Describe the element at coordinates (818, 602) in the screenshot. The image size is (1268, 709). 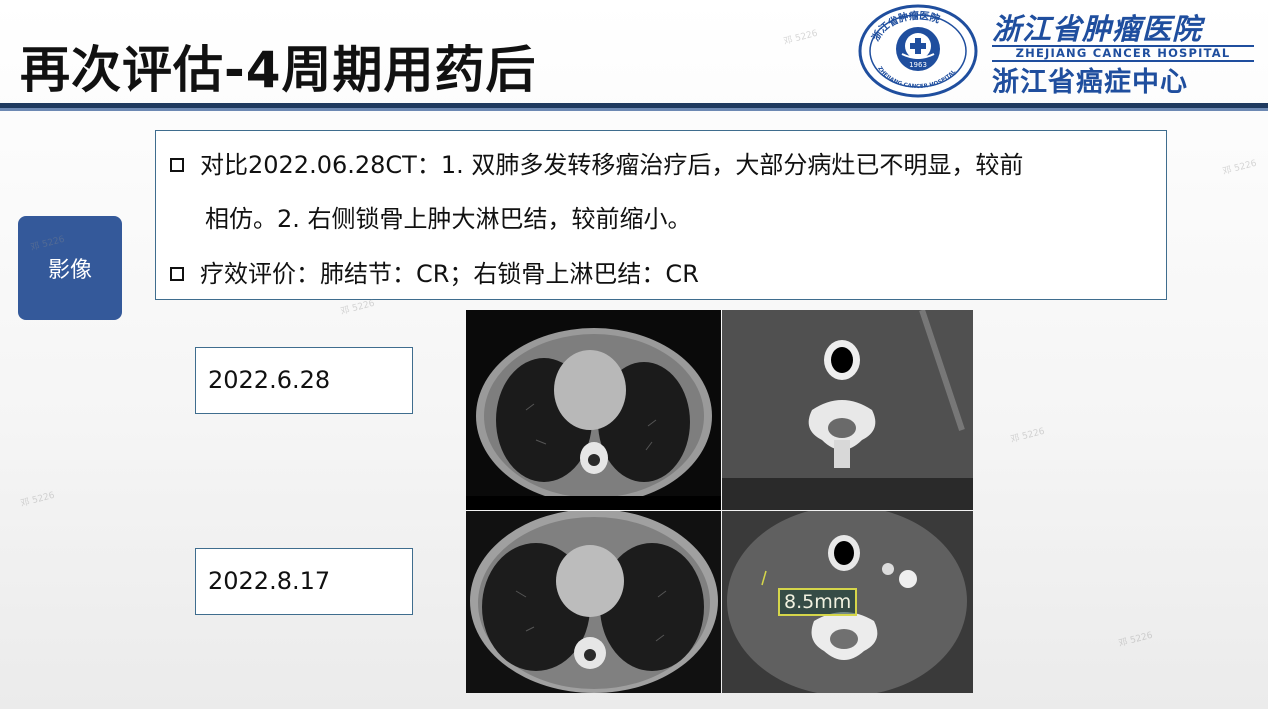
I see `measurement-label: 8.5mm` at that location.